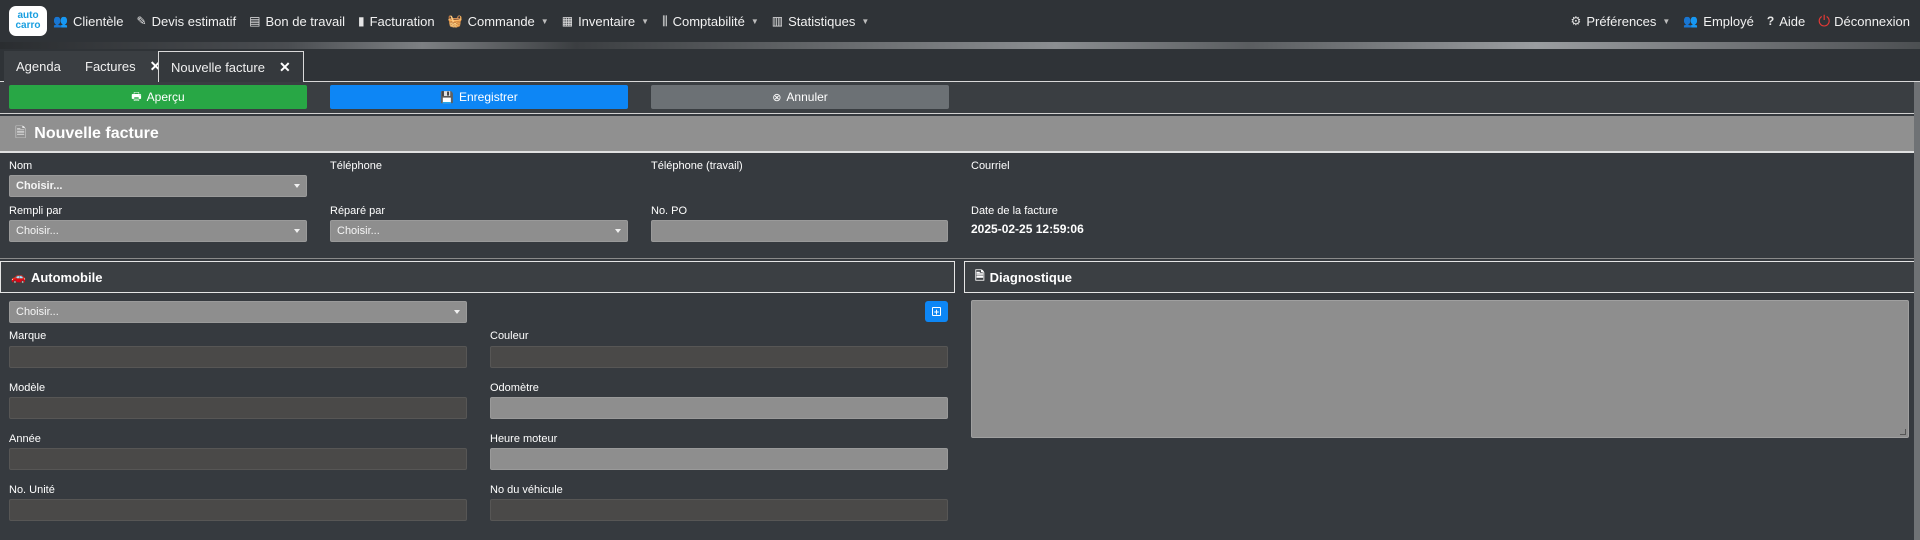  What do you see at coordinates (305, 21) in the screenshot?
I see `nav-item-label: Bon de travail` at bounding box center [305, 21].